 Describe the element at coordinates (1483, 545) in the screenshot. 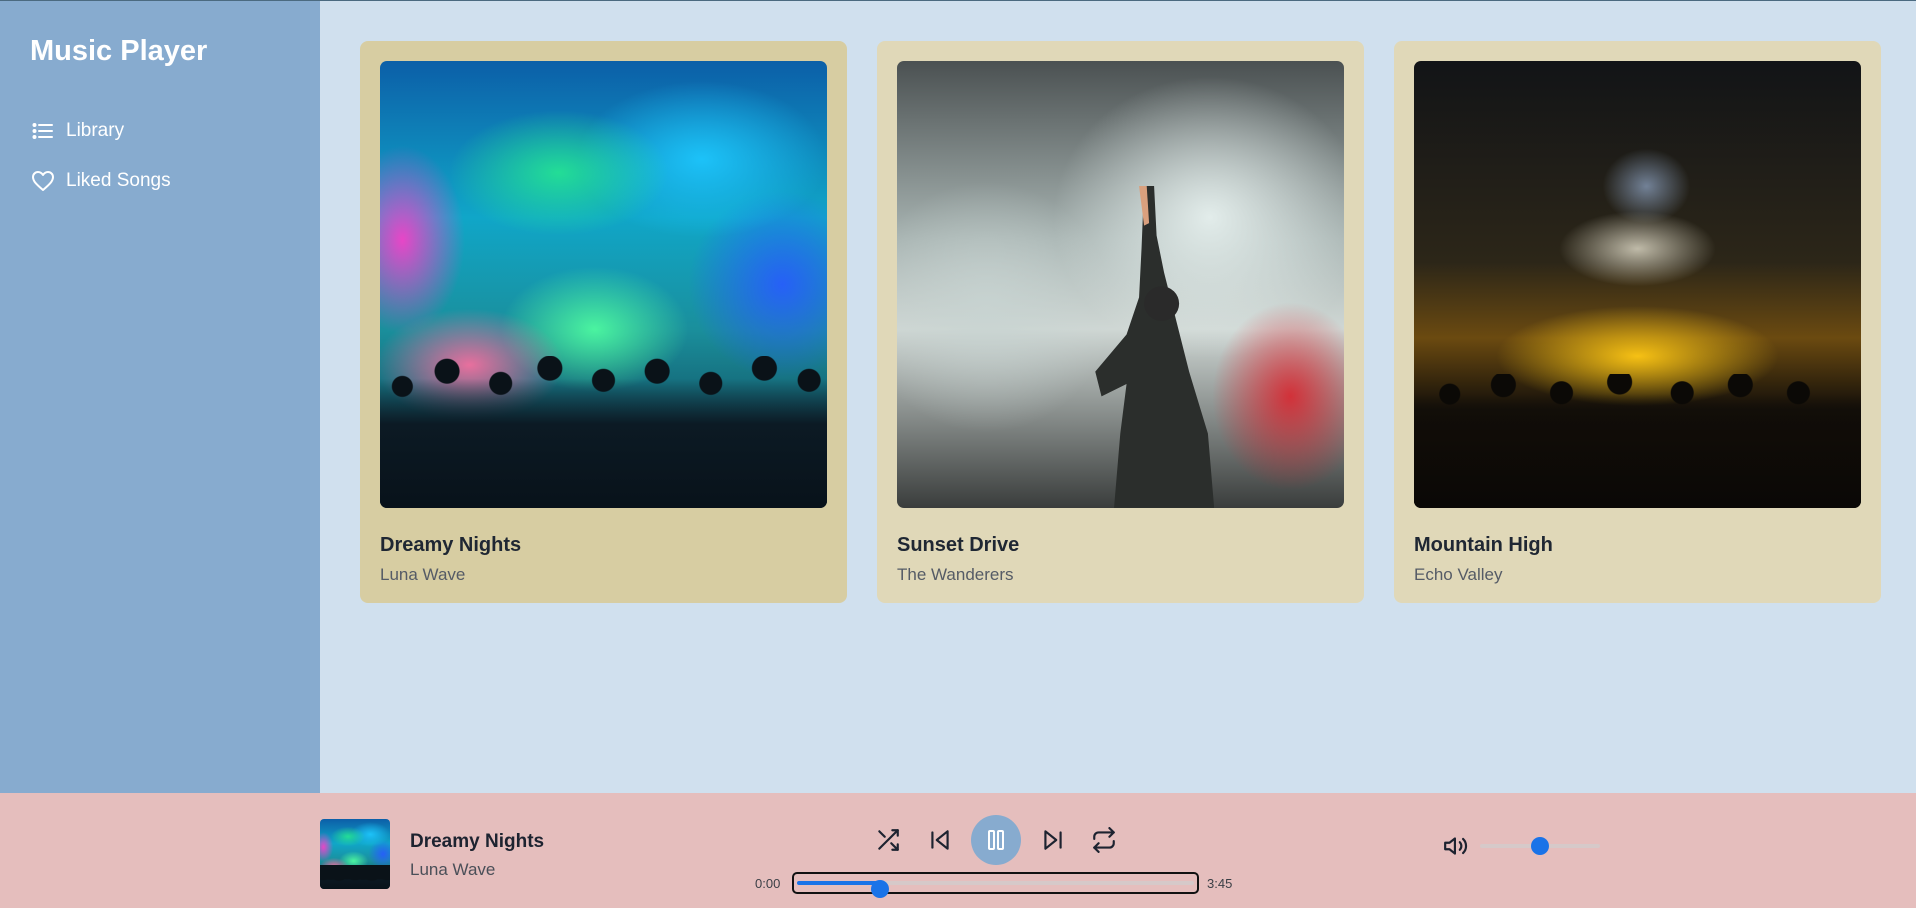

I see `album-title: Mountain High` at that location.